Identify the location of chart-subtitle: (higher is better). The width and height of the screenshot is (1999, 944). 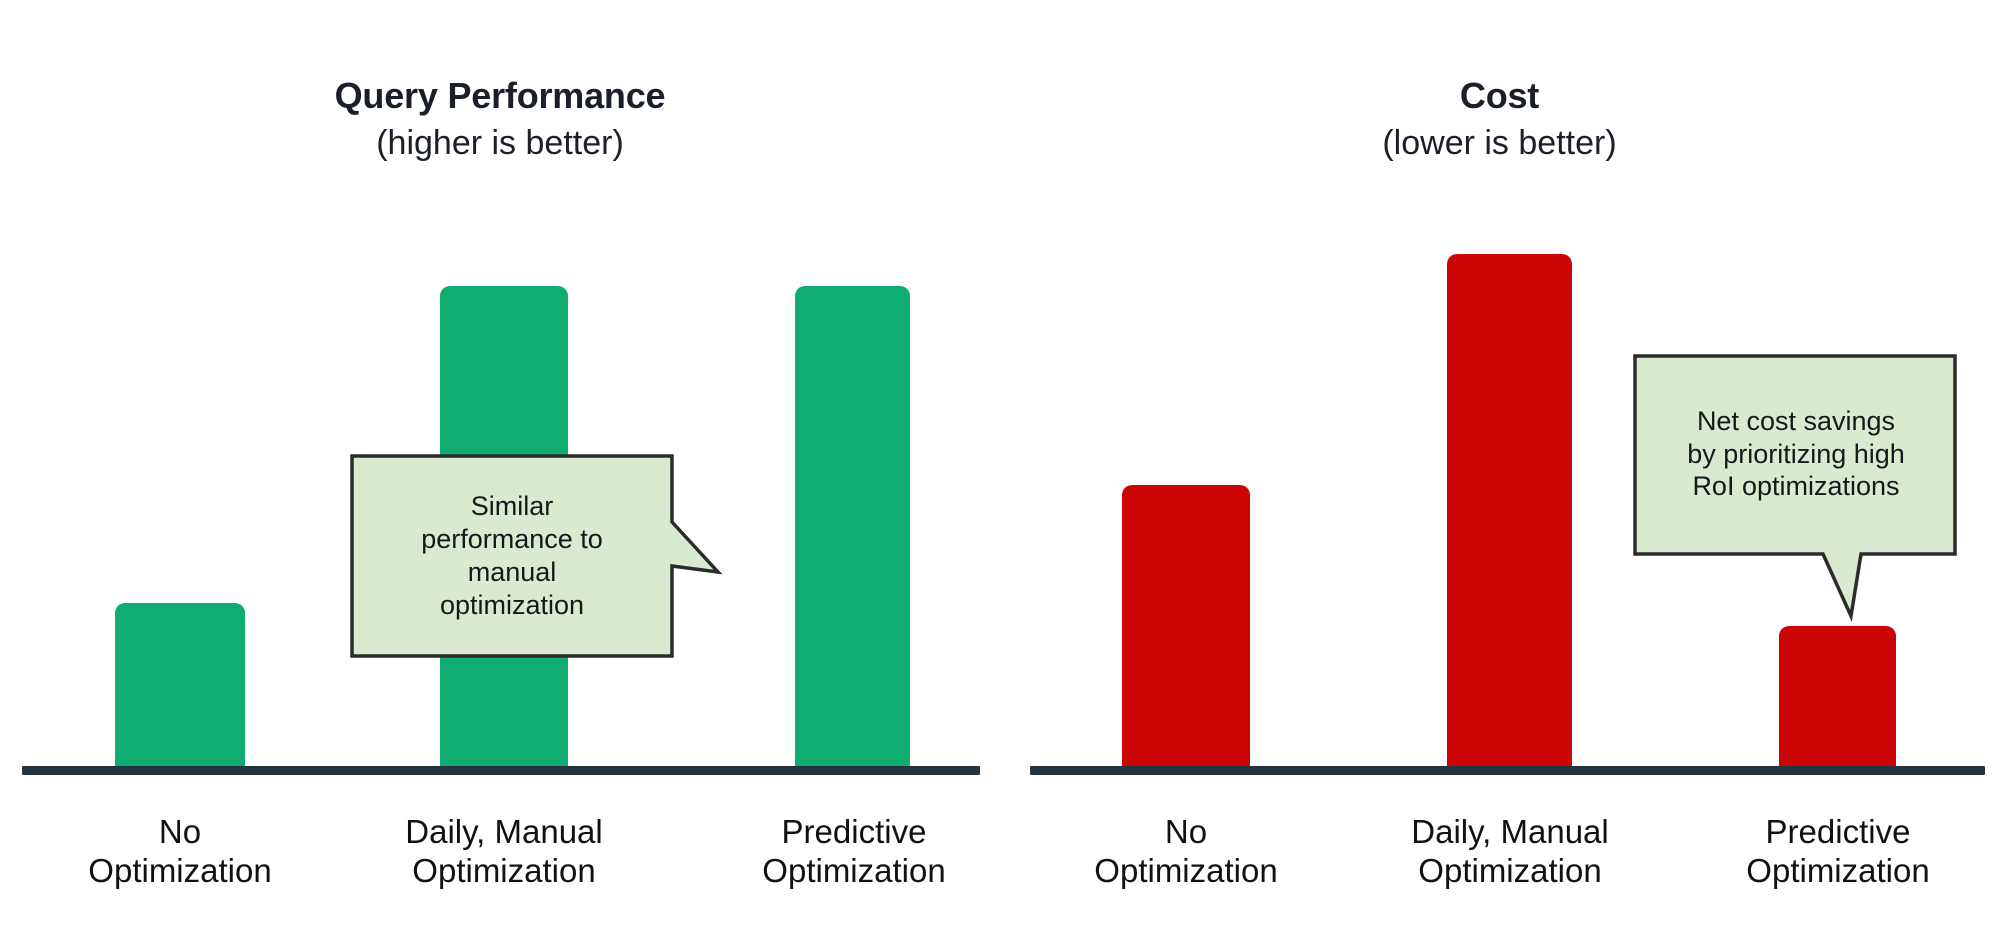
(500, 143).